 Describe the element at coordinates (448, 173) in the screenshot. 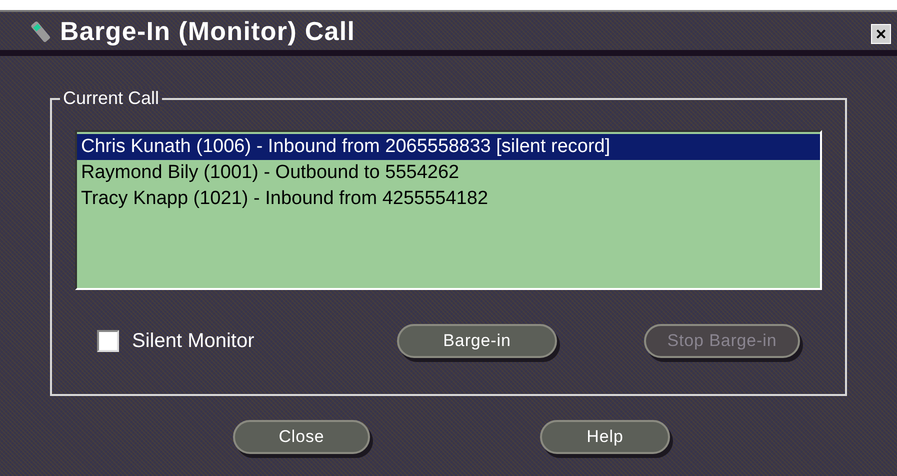

I see `call-list-item: Raymond Bily (1001) - Outbound to 5554262` at that location.